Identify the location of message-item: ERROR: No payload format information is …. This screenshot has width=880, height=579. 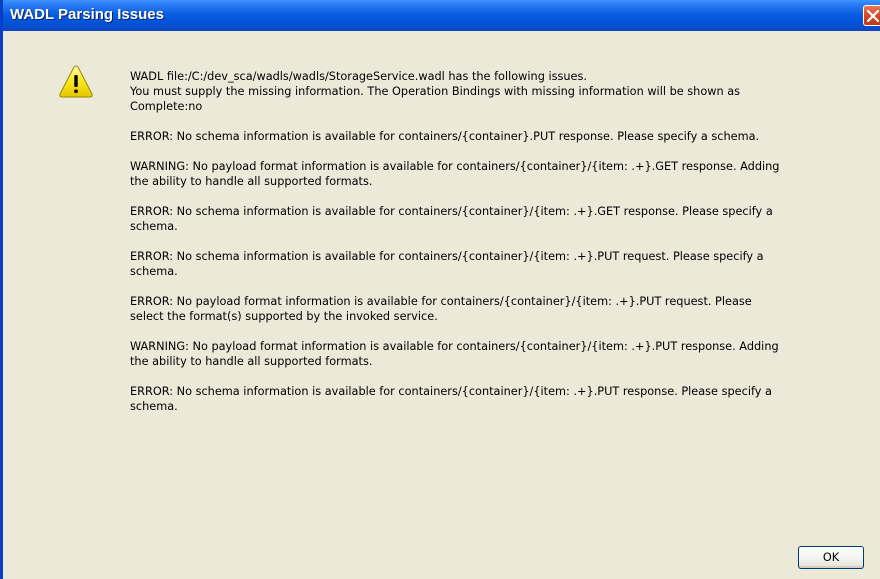
(497, 309).